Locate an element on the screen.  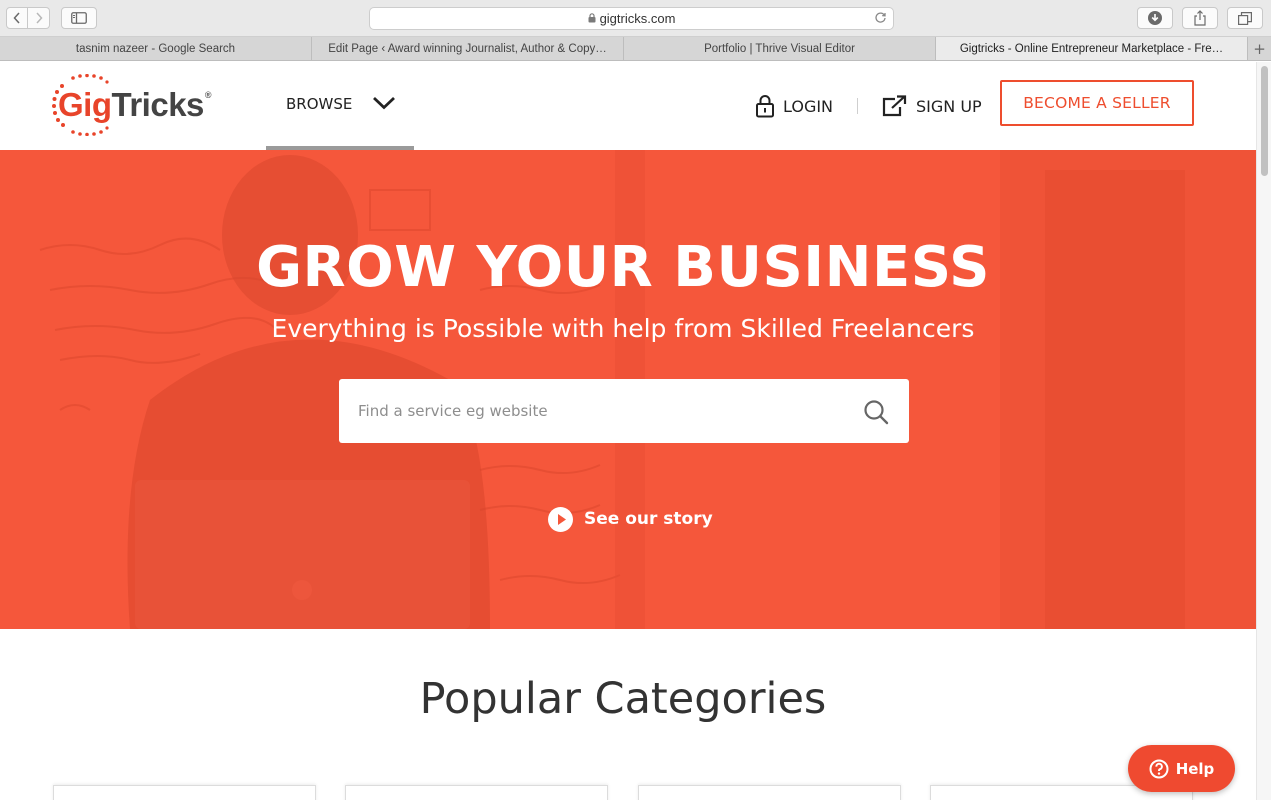
story-label: See our story is located at coordinates (648, 519).